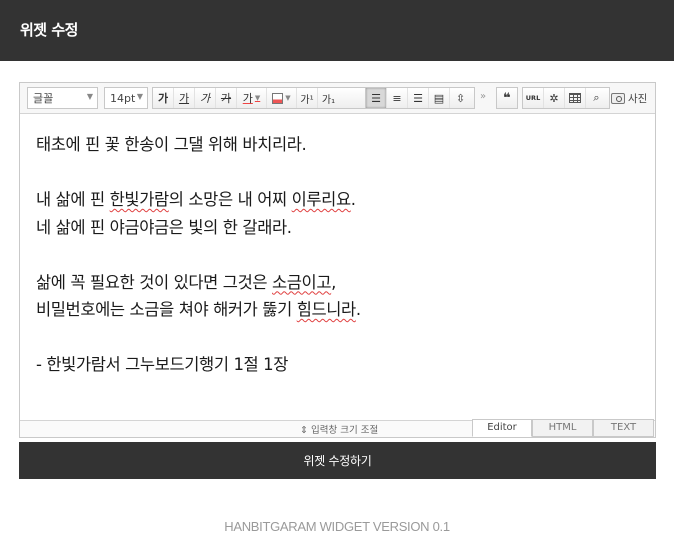 The width and height of the screenshot is (674, 533). I want to click on doc-line: 내 삶에 핀 한빛가람의 소망은 내 어찌 이루리요., so click(336, 200).